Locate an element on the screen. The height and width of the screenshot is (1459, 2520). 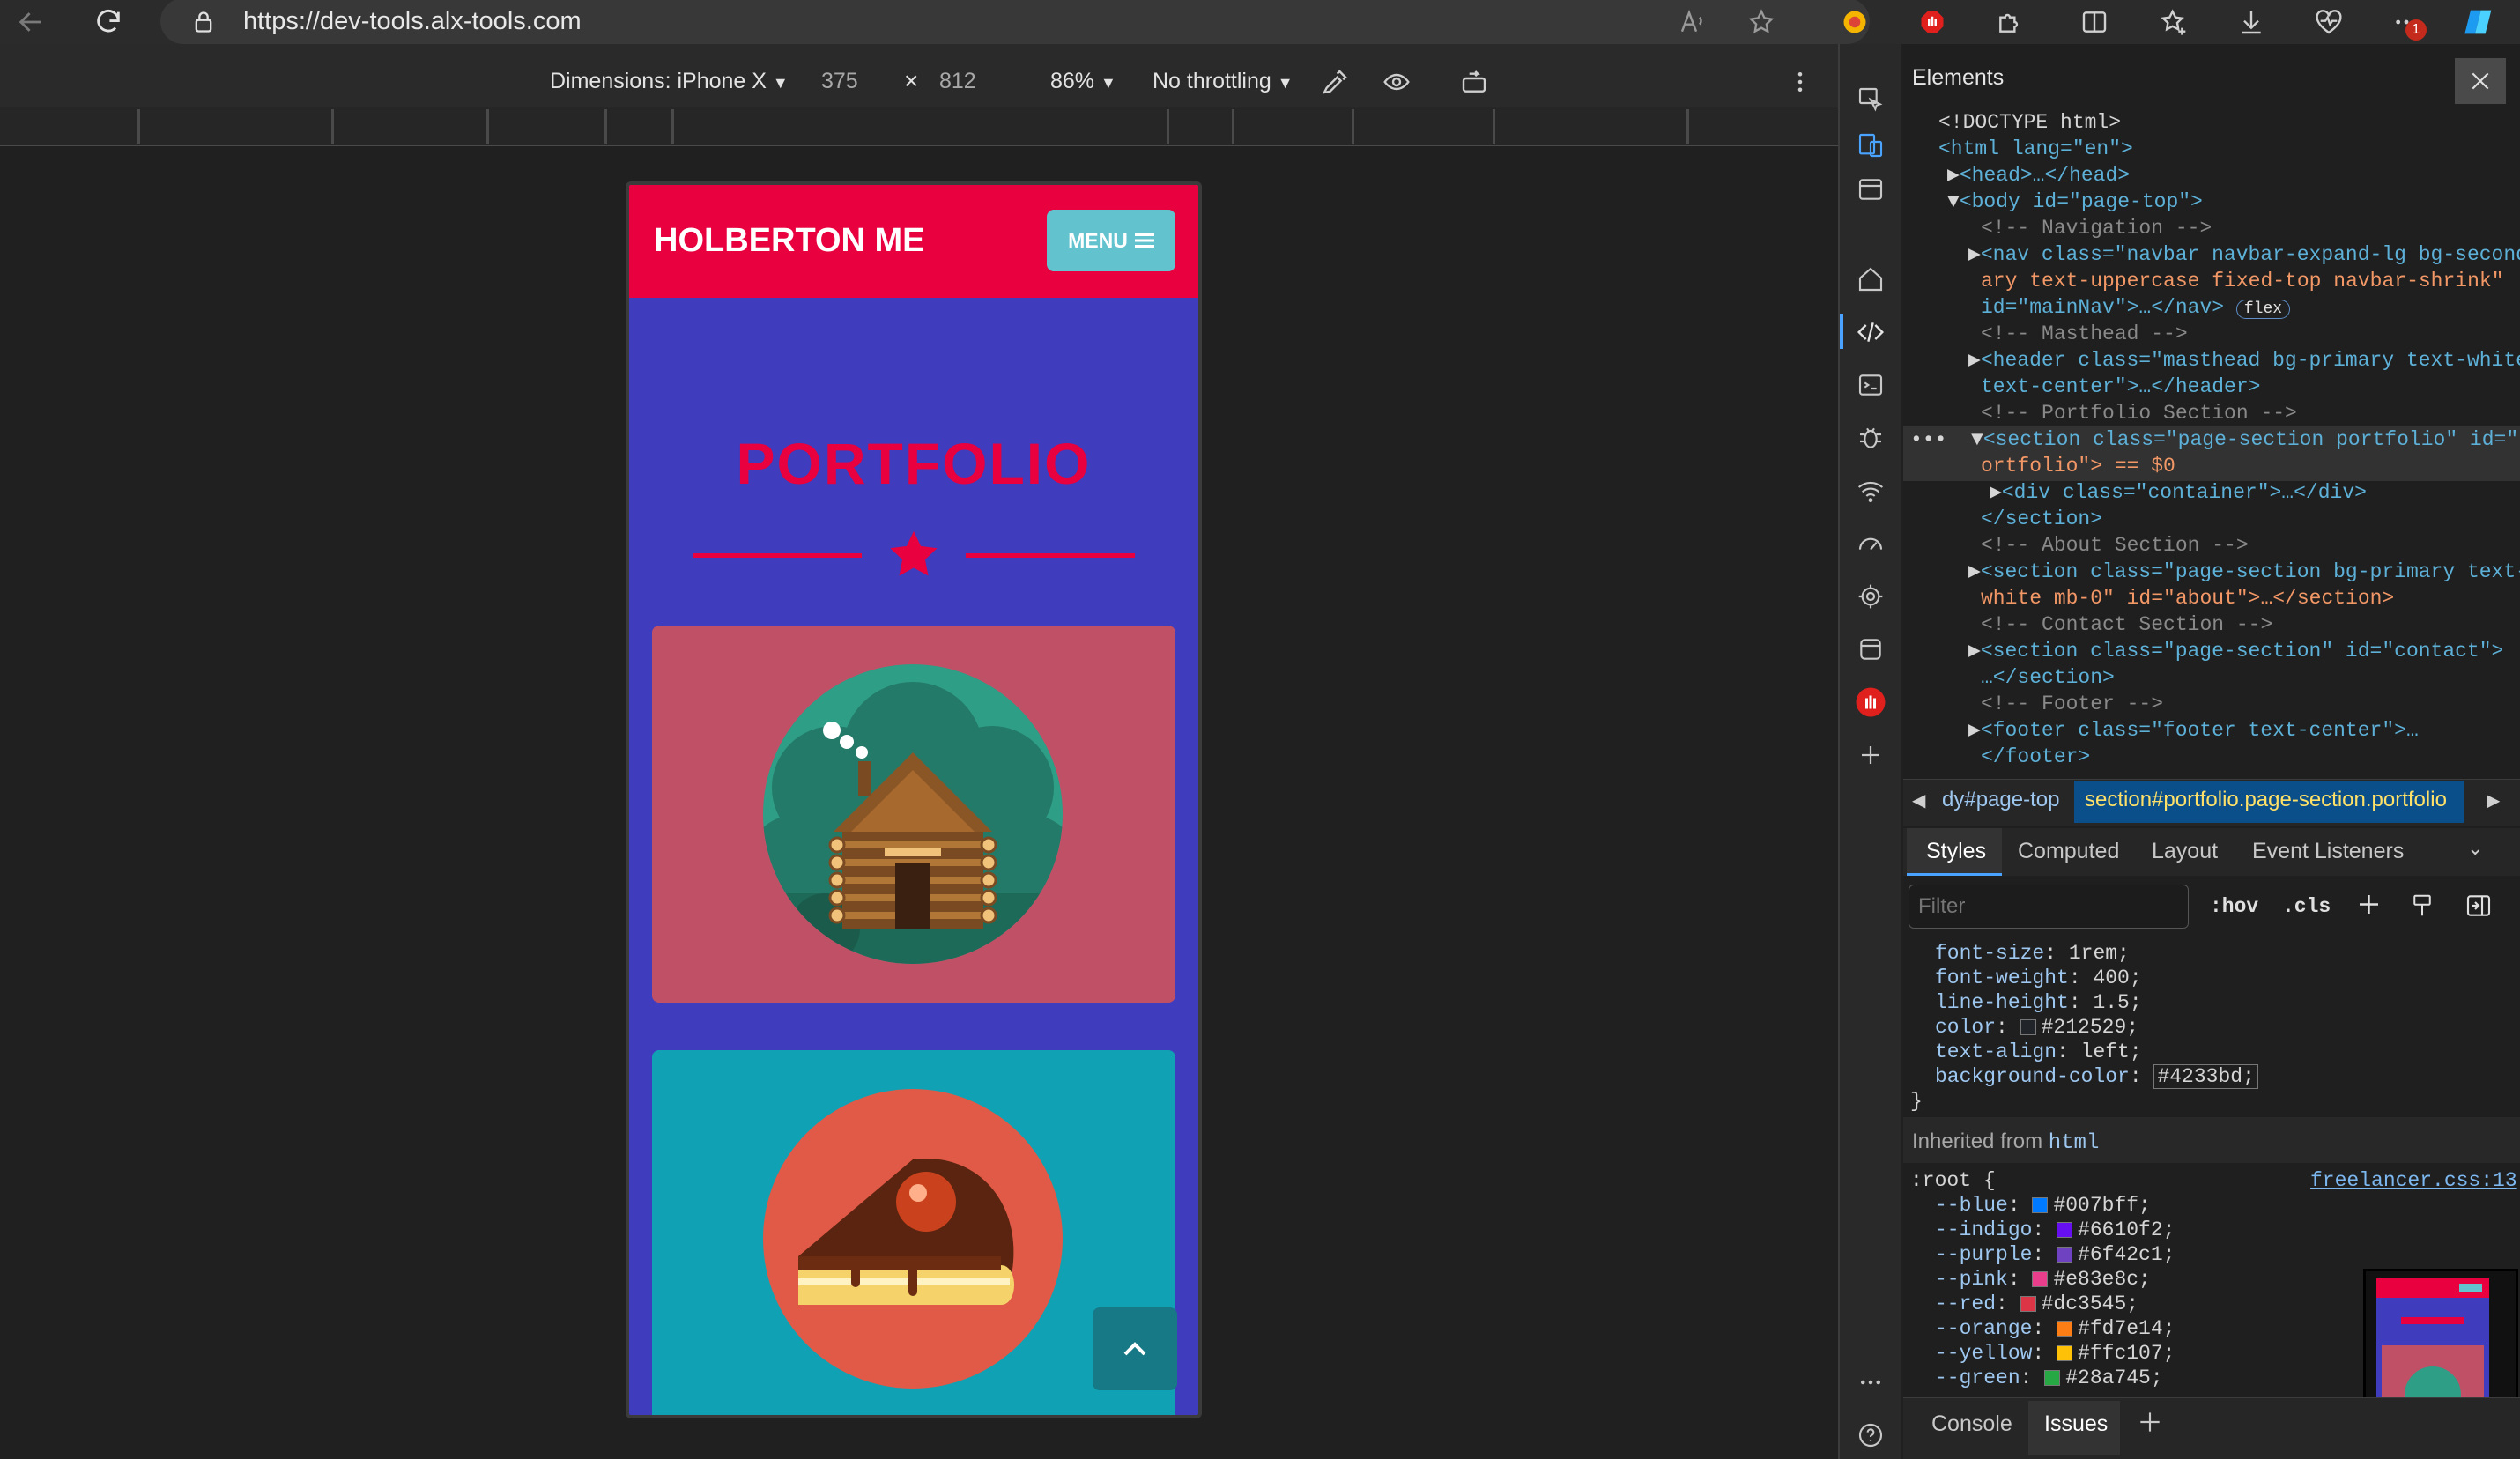
favorites-icon is located at coordinates (2173, 22).